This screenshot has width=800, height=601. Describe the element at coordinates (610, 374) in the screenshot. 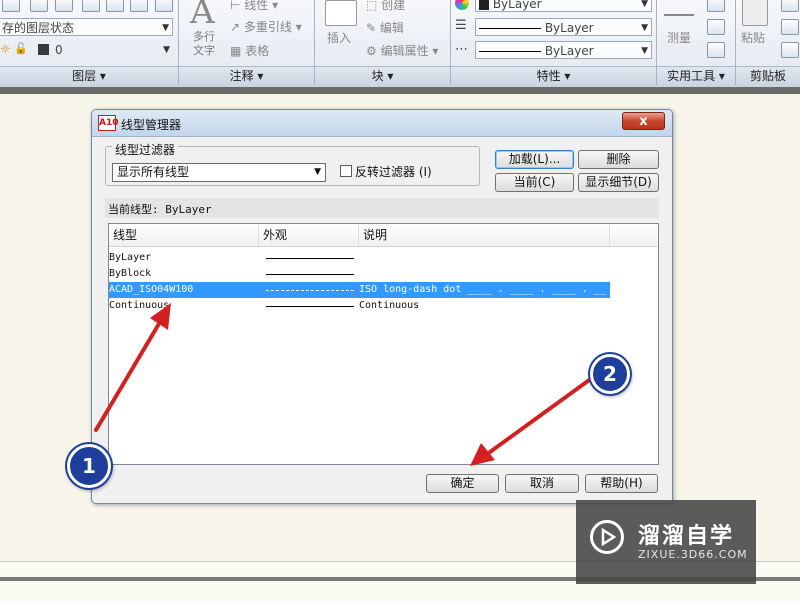

I see `step-marker-2: 2` at that location.